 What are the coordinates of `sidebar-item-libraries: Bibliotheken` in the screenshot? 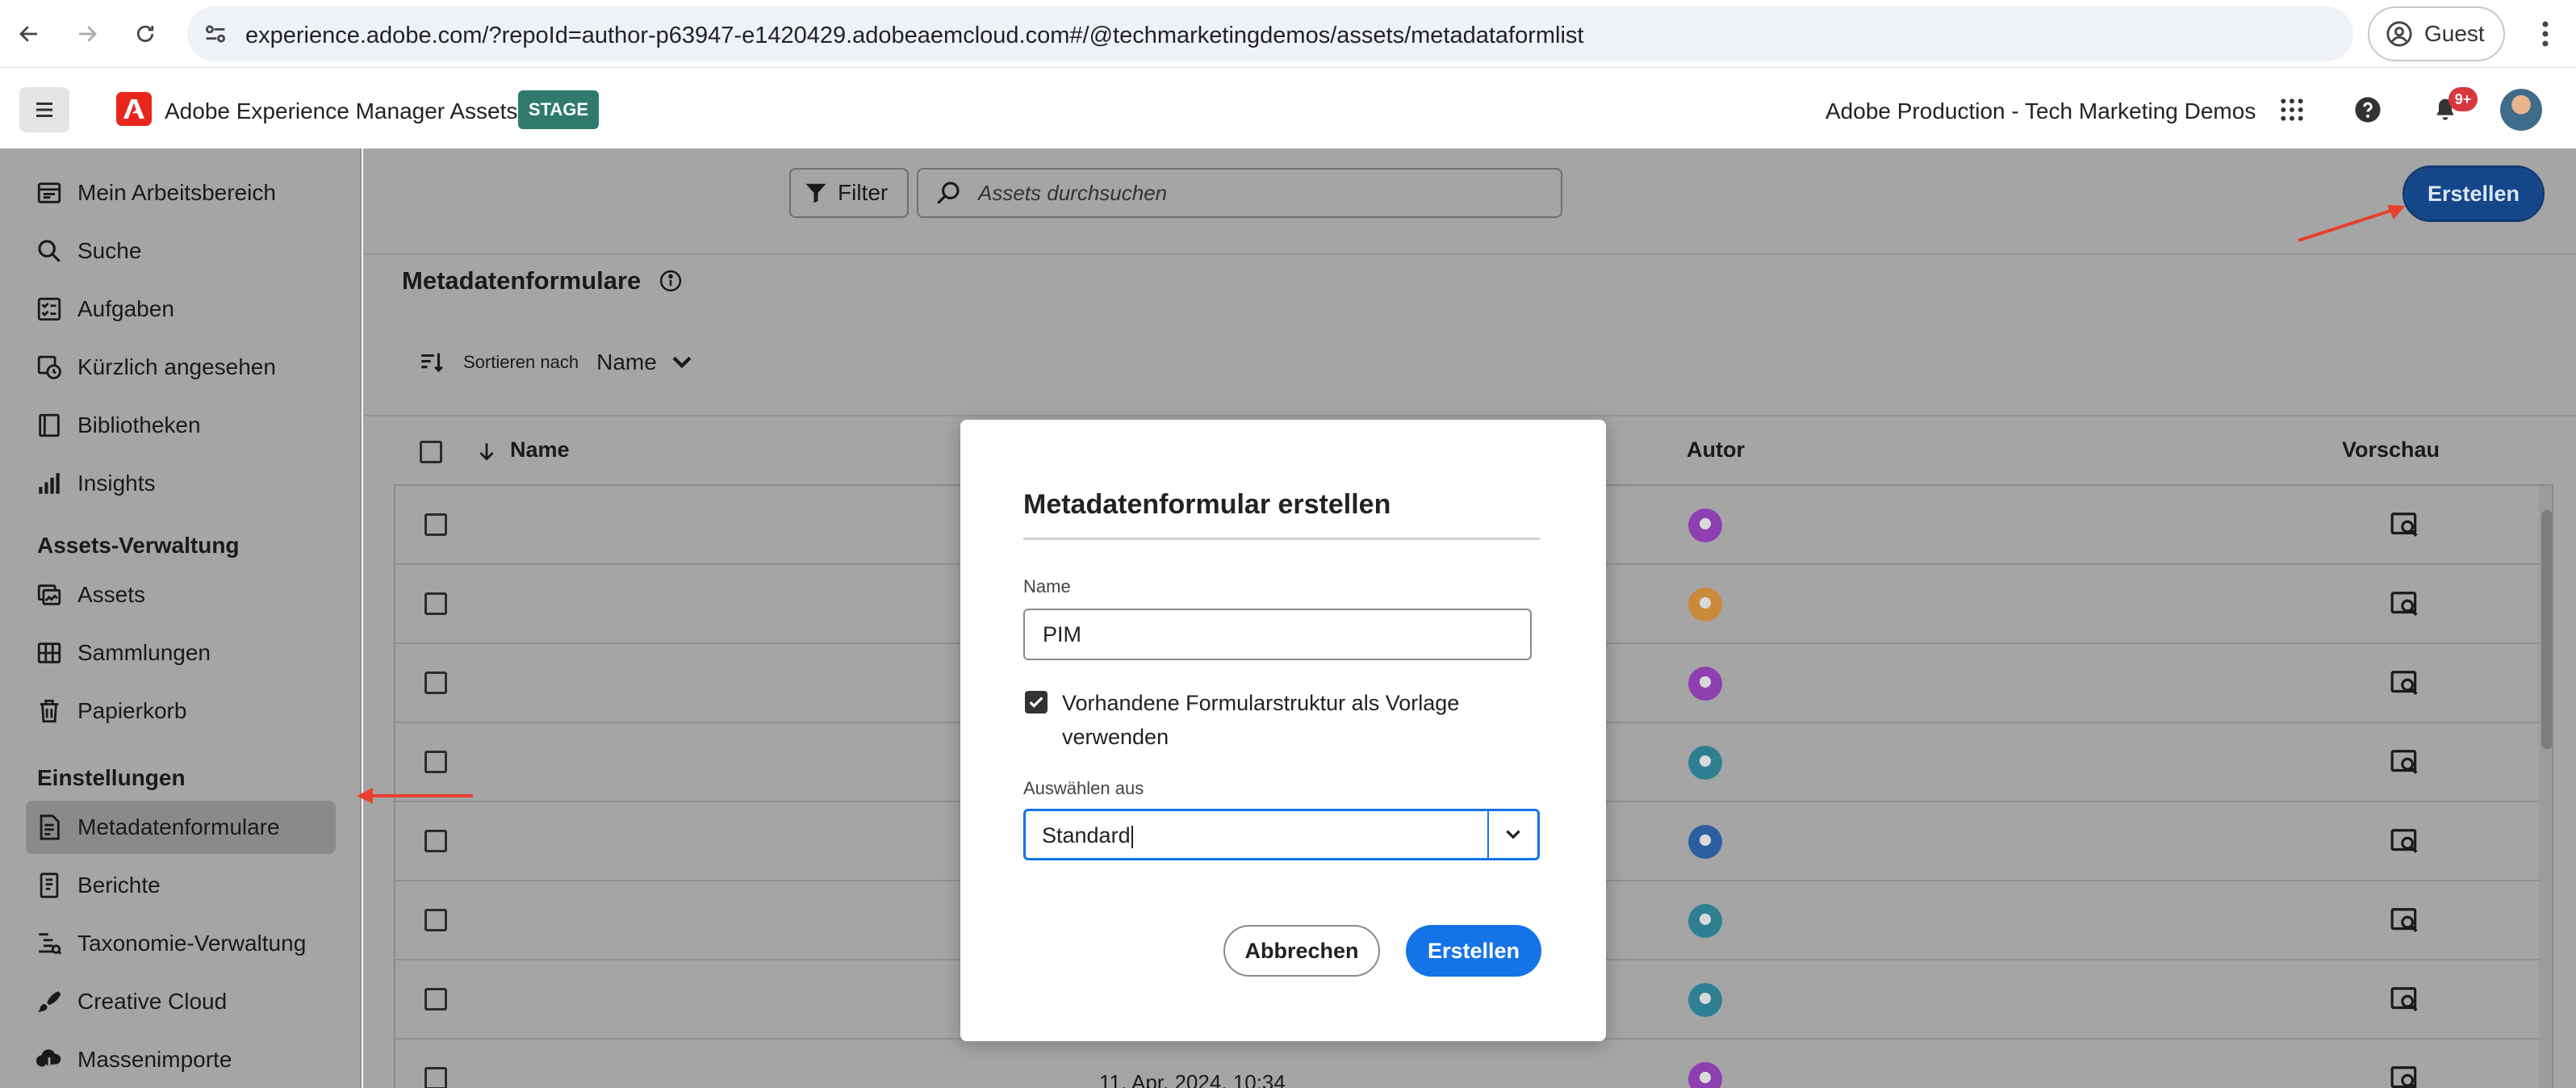 It's located at (181, 425).